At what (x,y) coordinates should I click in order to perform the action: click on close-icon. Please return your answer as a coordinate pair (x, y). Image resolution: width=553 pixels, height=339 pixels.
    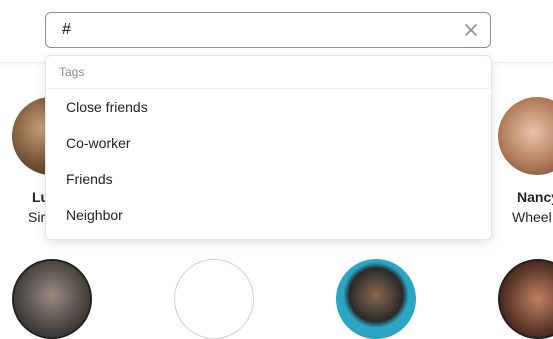
    Looking at the image, I should click on (471, 30).